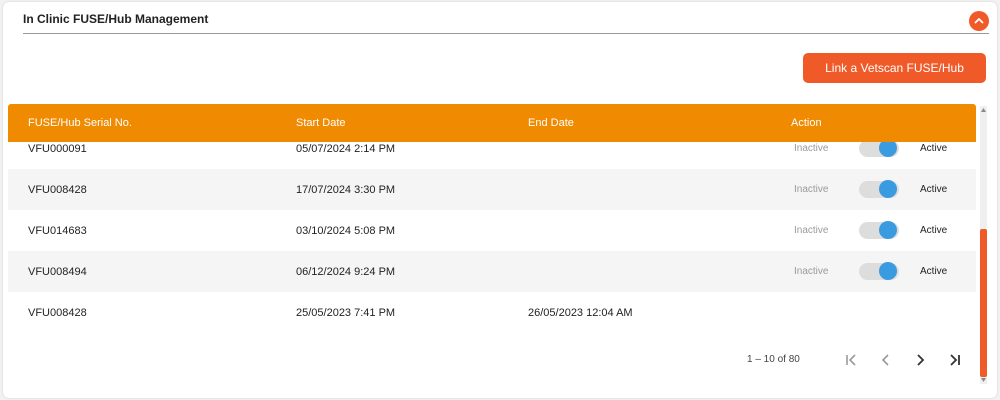 This screenshot has height=400, width=1000. What do you see at coordinates (346, 313) in the screenshot?
I see `start-date-cell: 25/05/2023 7:41 PM` at bounding box center [346, 313].